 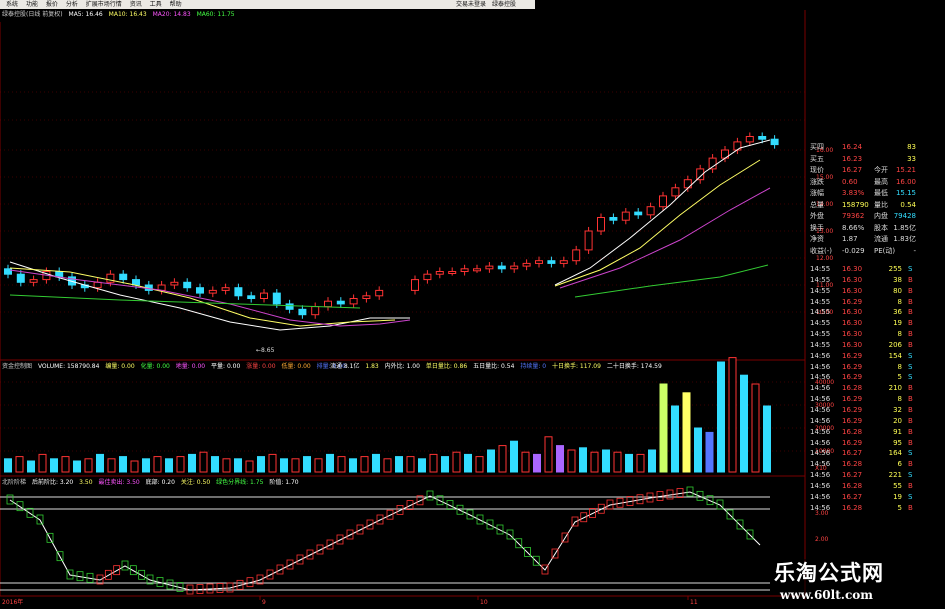 I want to click on tick-row: 14:56 16.27 19 S, so click(x=863, y=497).